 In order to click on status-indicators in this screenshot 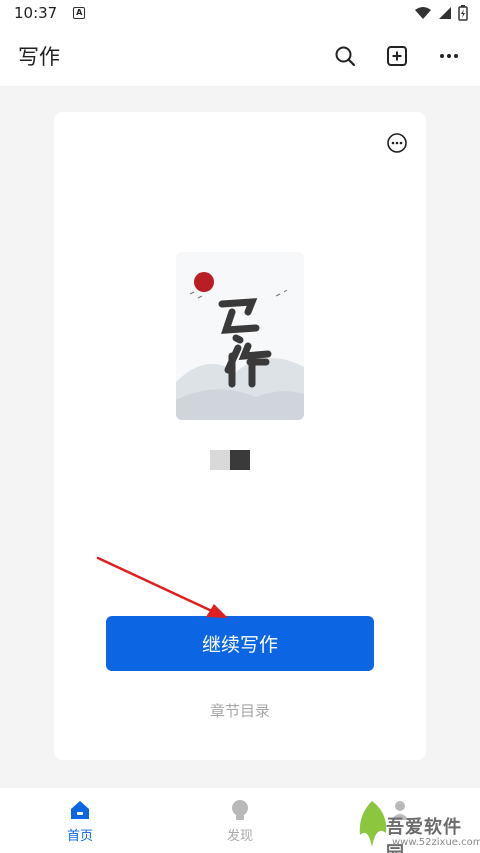, I will do `click(441, 13)`.